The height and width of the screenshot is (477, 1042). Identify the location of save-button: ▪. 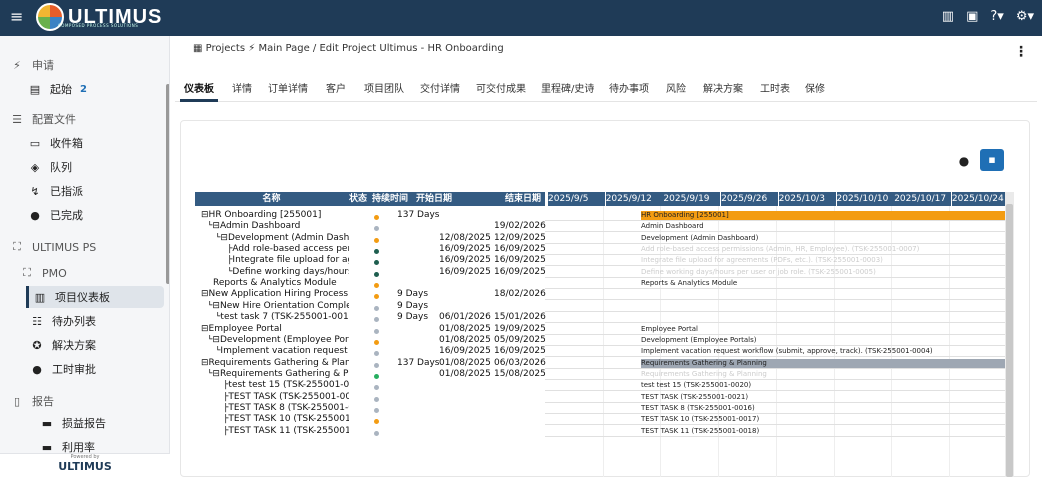
(992, 160).